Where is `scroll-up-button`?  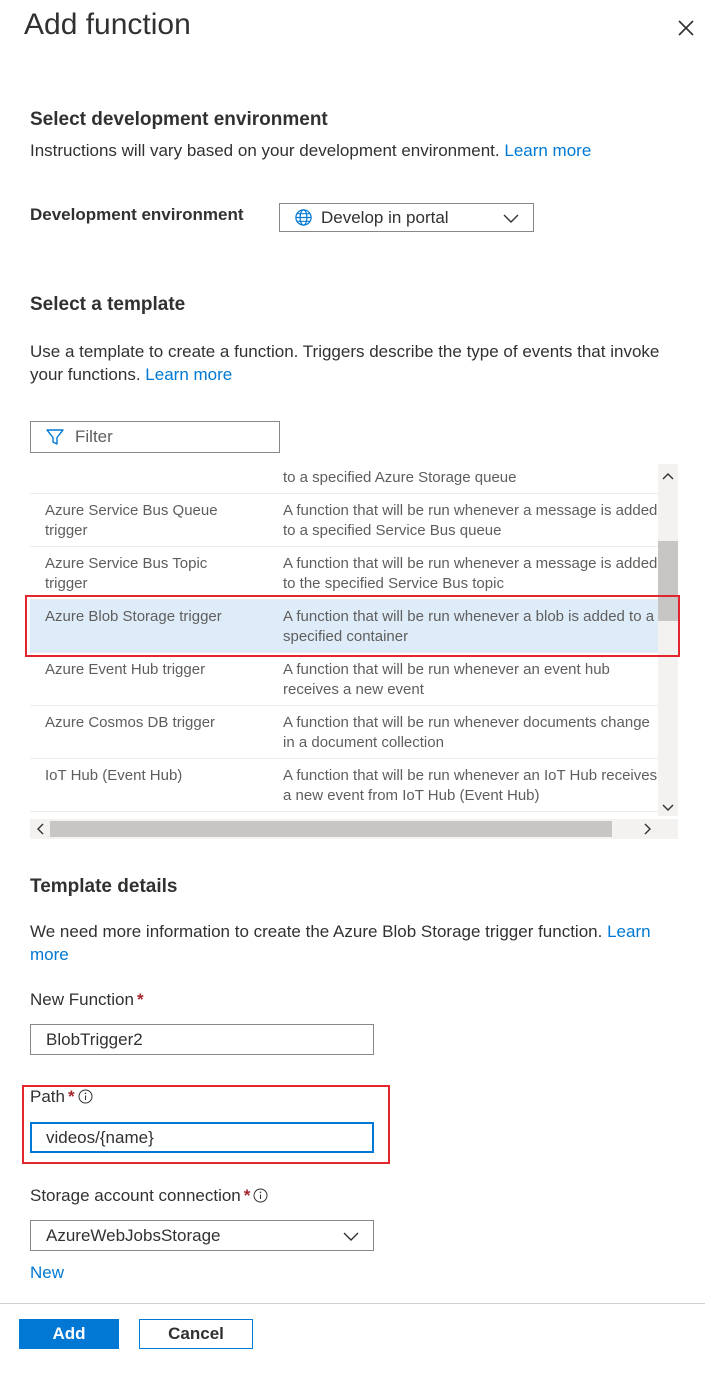 scroll-up-button is located at coordinates (668, 476).